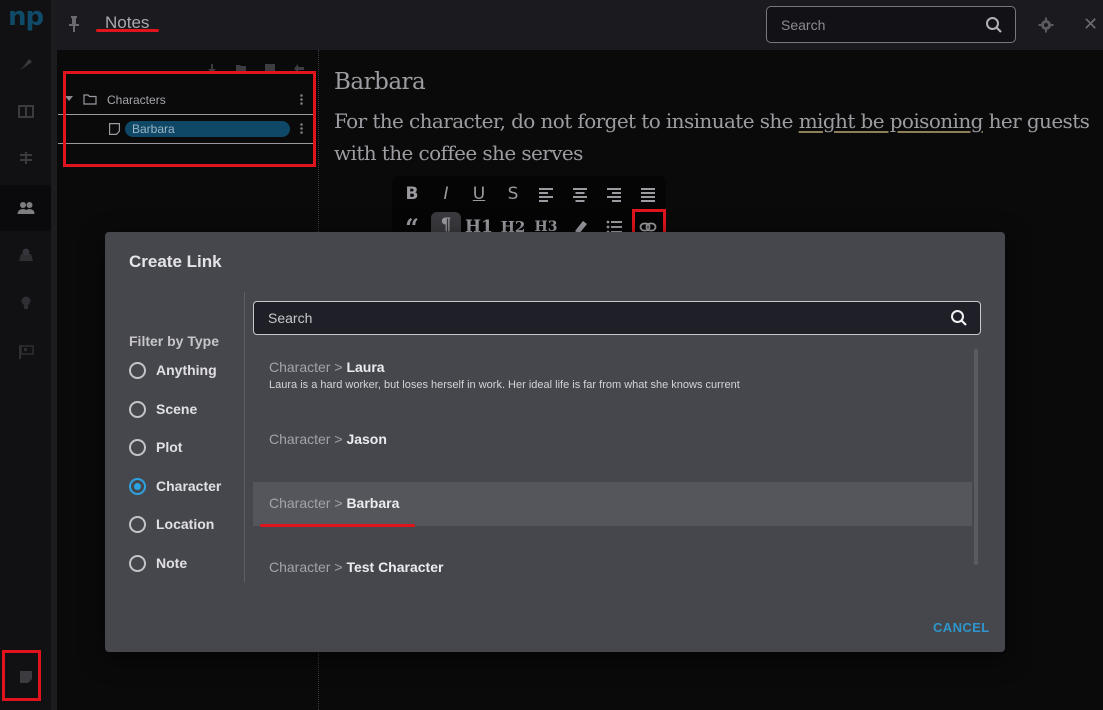 The width and height of the screenshot is (1103, 710). What do you see at coordinates (1046, 25) in the screenshot?
I see `gear-icon` at bounding box center [1046, 25].